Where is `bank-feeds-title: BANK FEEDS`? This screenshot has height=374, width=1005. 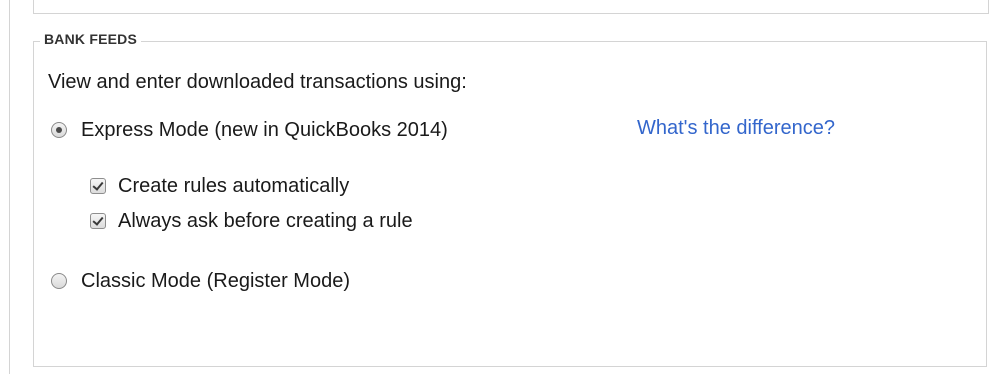 bank-feeds-title: BANK FEEDS is located at coordinates (91, 39).